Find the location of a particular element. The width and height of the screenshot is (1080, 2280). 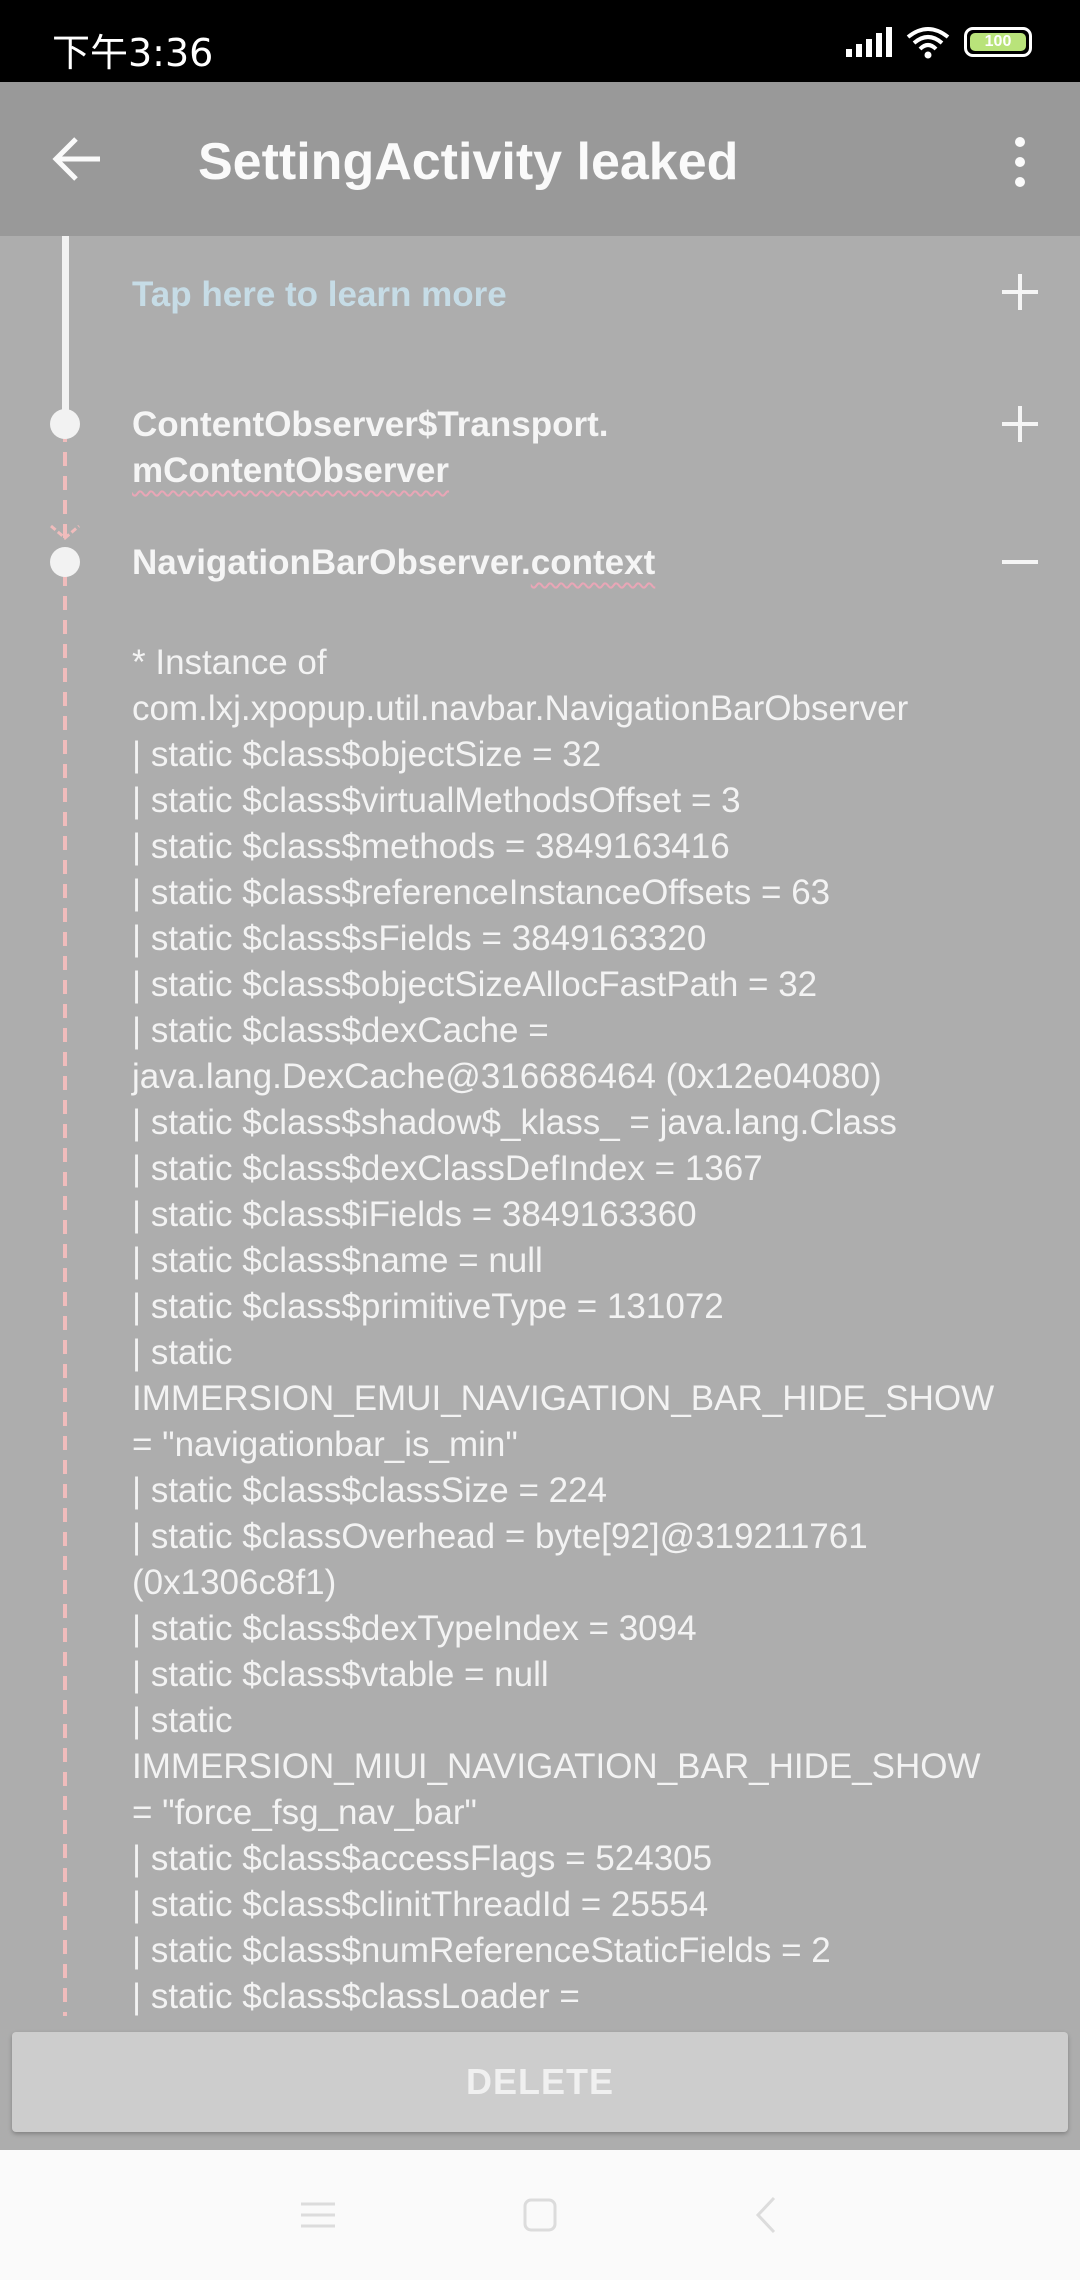

back-arrow-icon is located at coordinates (79, 159).